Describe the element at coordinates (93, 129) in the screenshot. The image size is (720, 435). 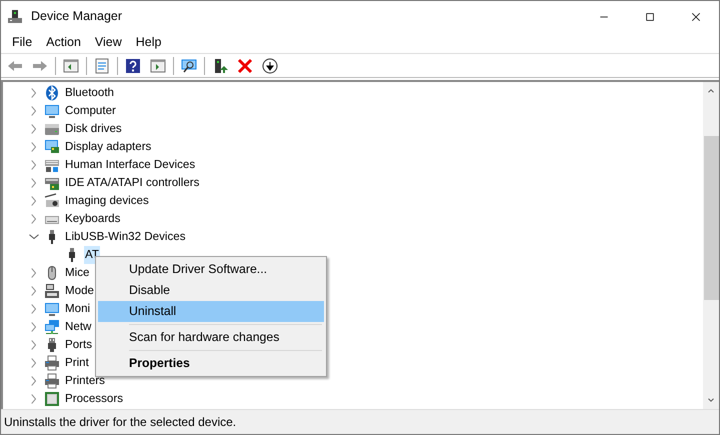
I see `tree-item: Disk drives` at that location.